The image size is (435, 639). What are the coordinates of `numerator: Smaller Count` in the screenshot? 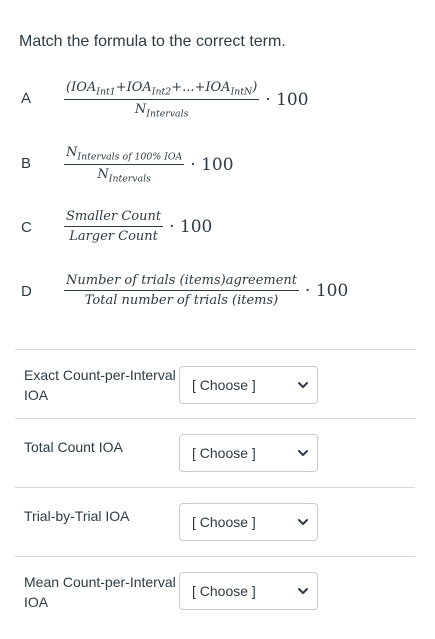 It's located at (114, 218).